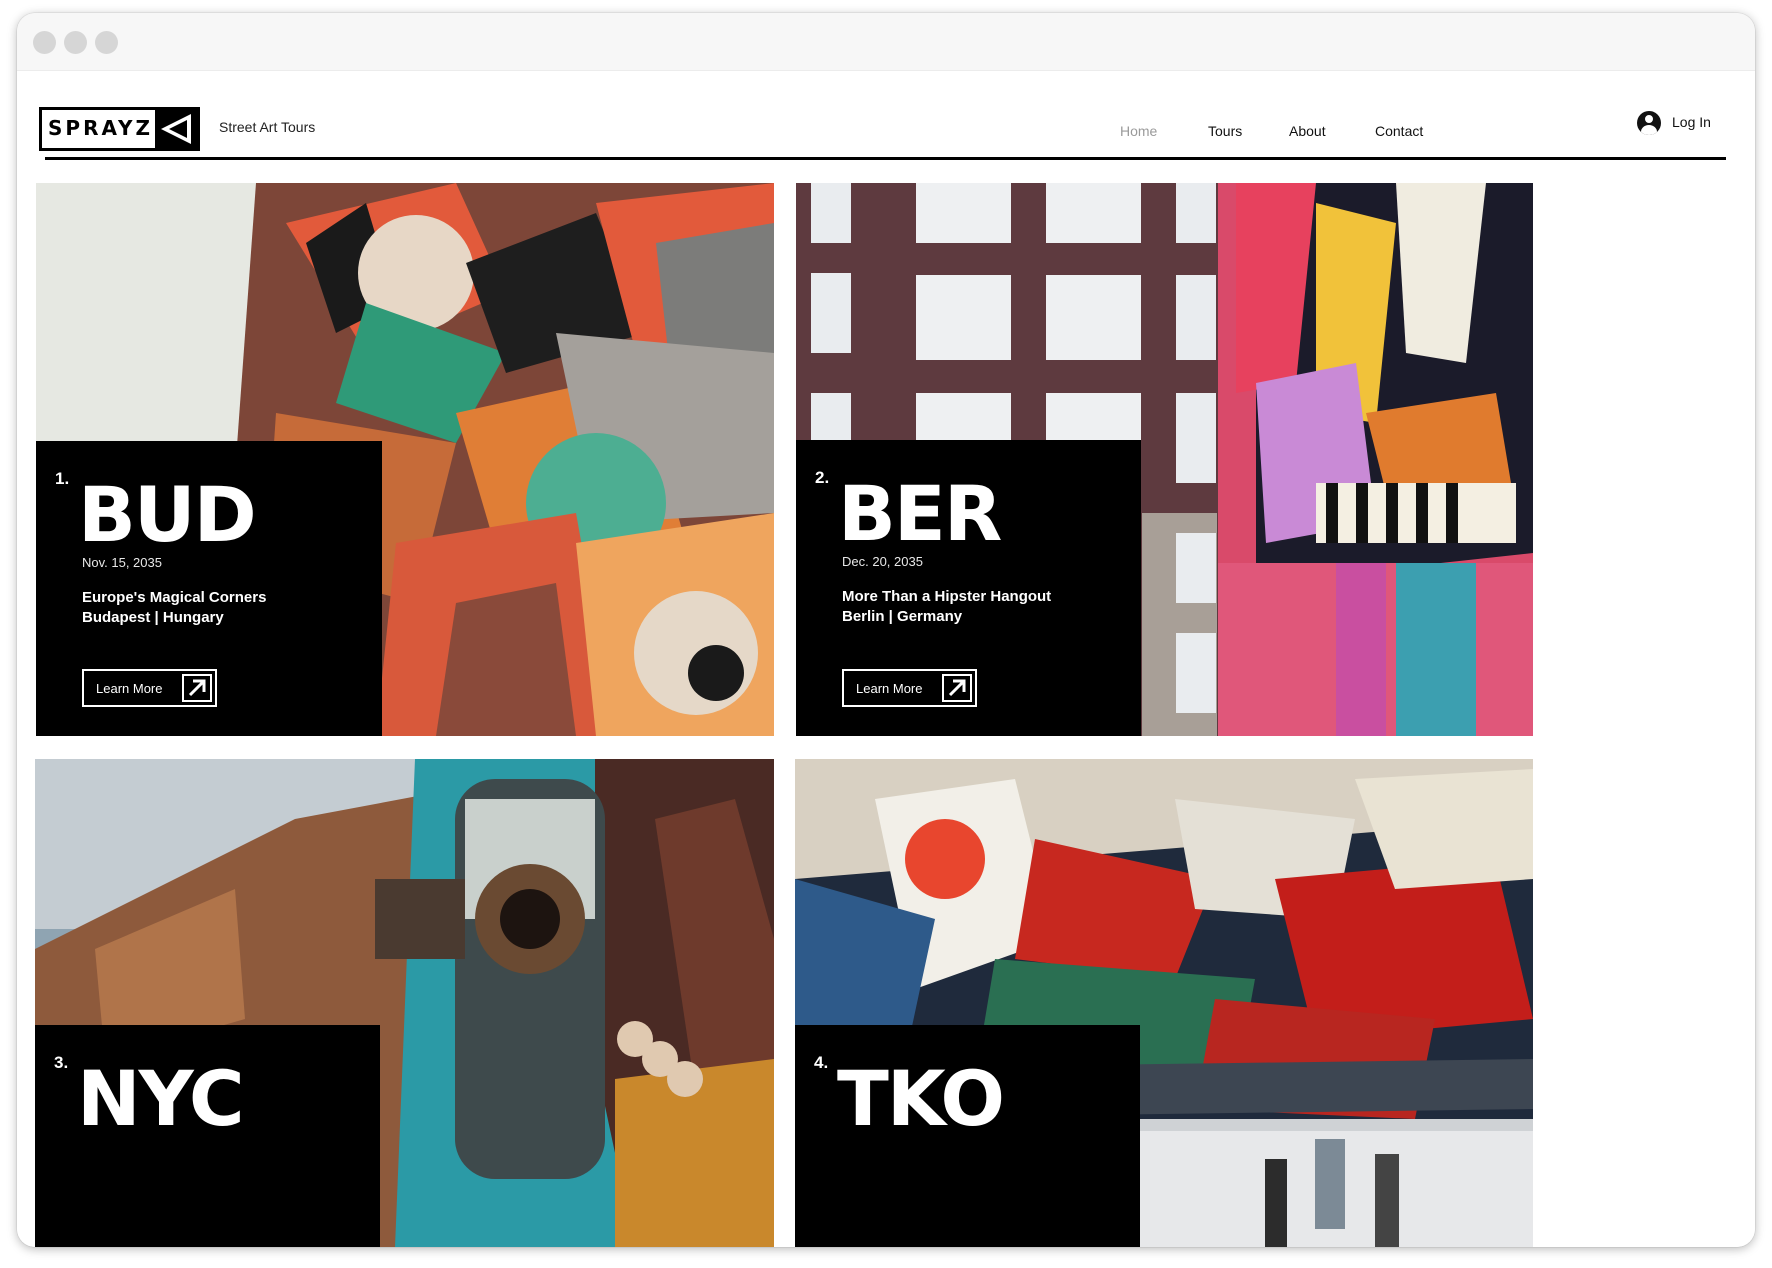 This screenshot has height=1268, width=1772. I want to click on tour-number: 1., so click(62, 478).